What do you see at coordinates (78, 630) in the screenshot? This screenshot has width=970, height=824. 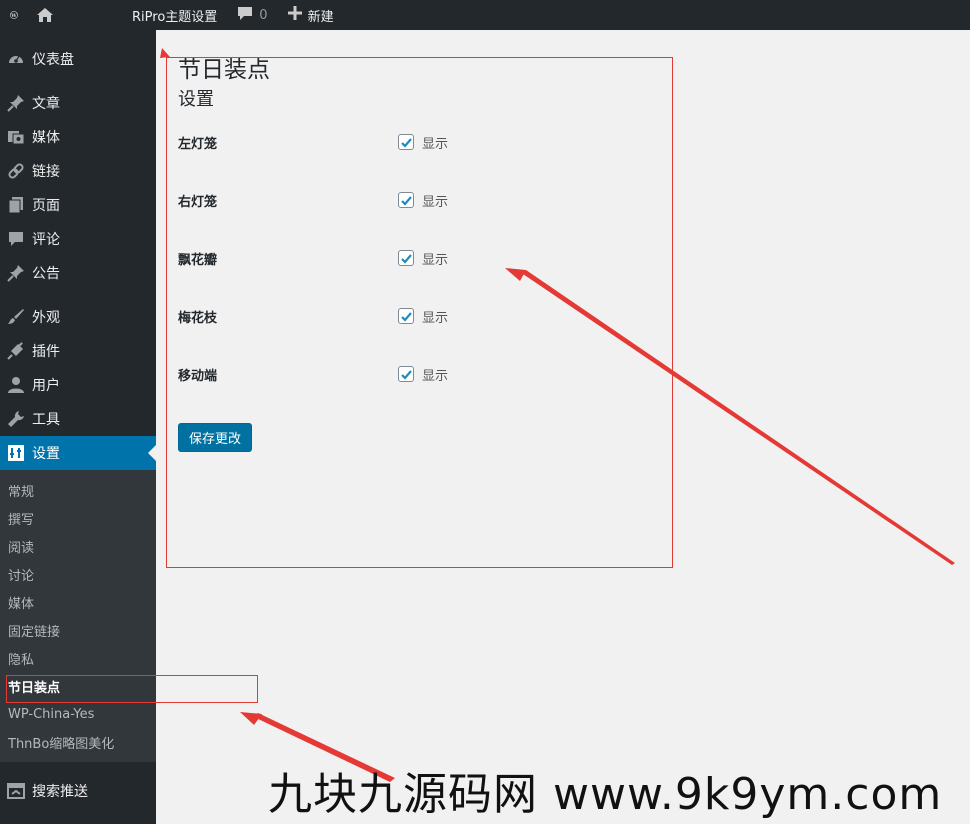 I see `submenu-permalinks: 固定链接` at bounding box center [78, 630].